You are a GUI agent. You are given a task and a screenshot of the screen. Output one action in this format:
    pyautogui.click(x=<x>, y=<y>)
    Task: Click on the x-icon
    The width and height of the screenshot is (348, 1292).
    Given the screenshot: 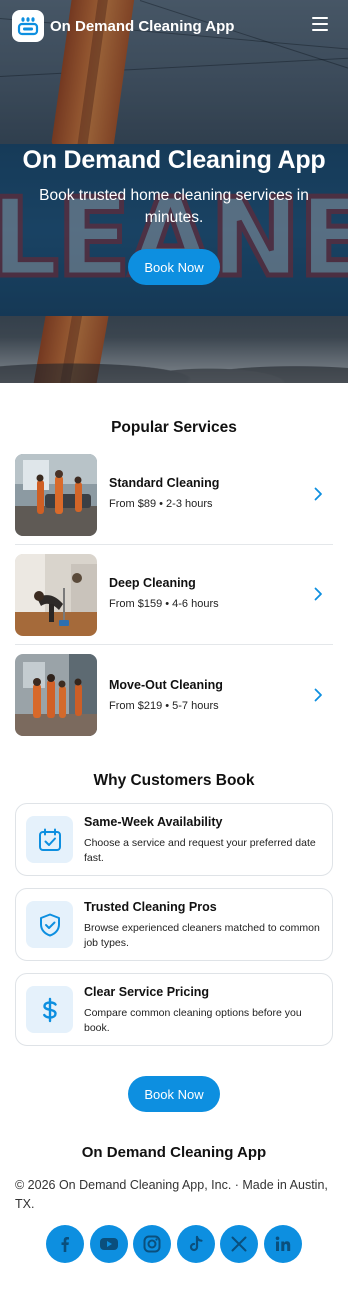 What is the action you would take?
    pyautogui.click(x=239, y=1244)
    